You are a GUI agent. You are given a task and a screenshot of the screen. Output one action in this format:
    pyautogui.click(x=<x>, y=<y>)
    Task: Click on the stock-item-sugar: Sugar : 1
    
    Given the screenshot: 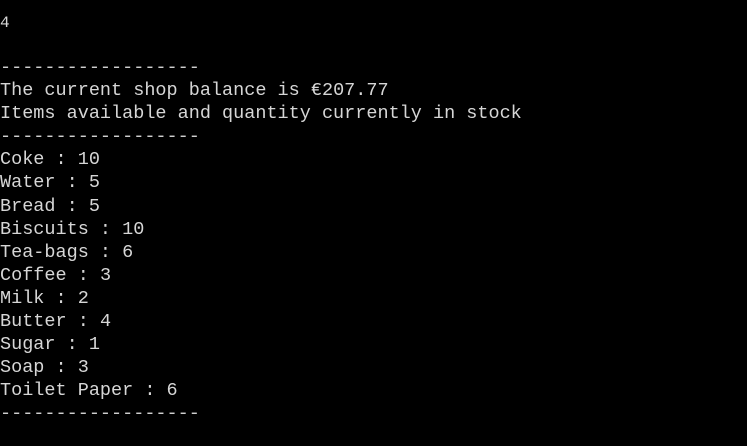 What is the action you would take?
    pyautogui.click(x=50, y=345)
    